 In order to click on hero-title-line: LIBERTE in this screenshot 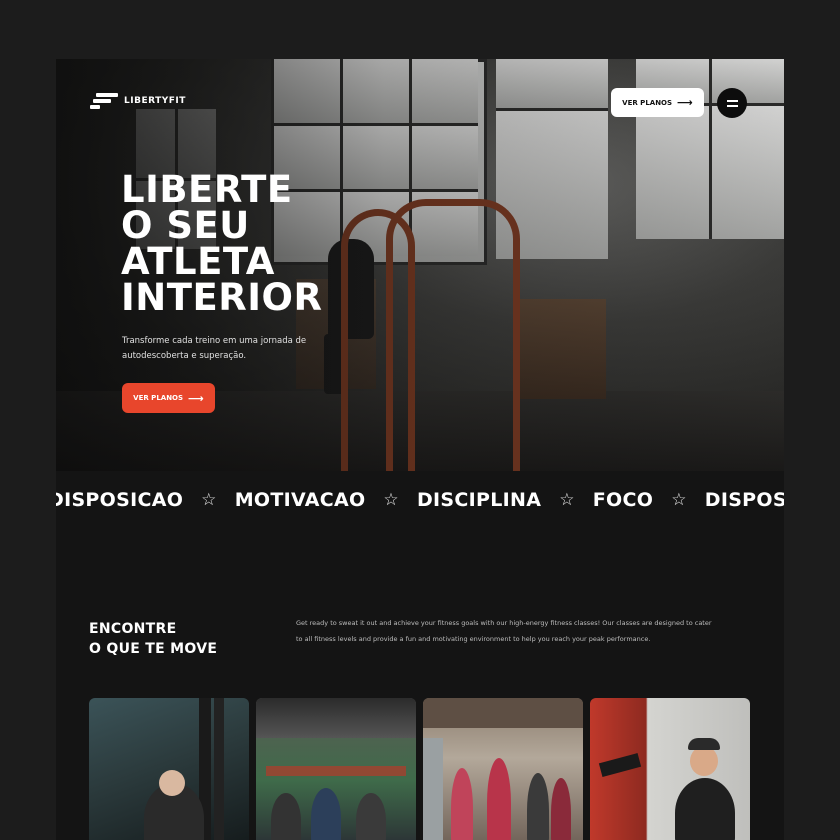, I will do `click(207, 189)`.